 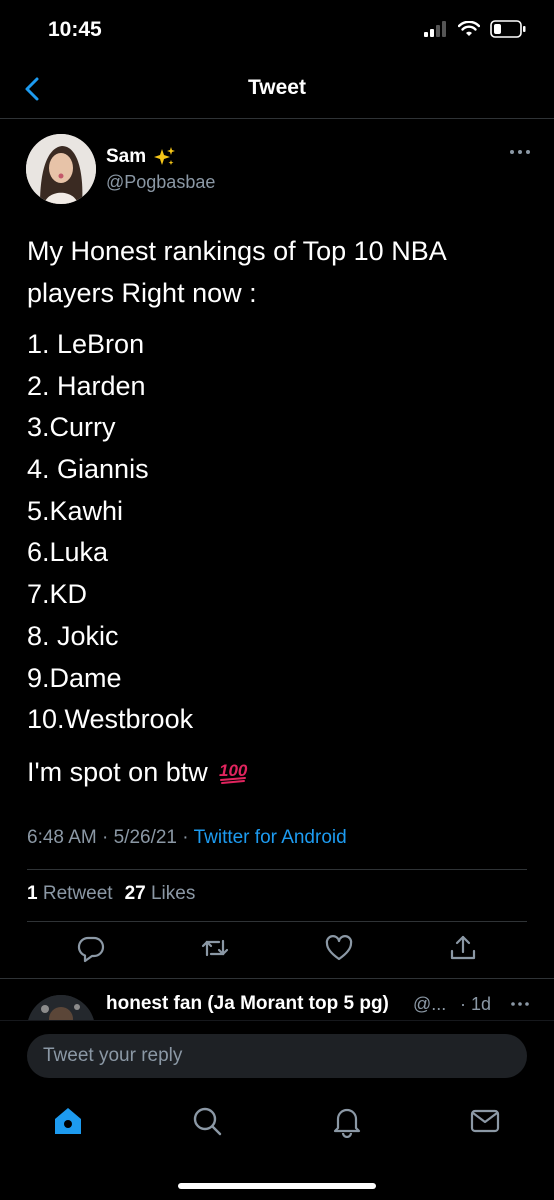 I want to click on tweet-source: Twitter for Android, so click(x=270, y=837).